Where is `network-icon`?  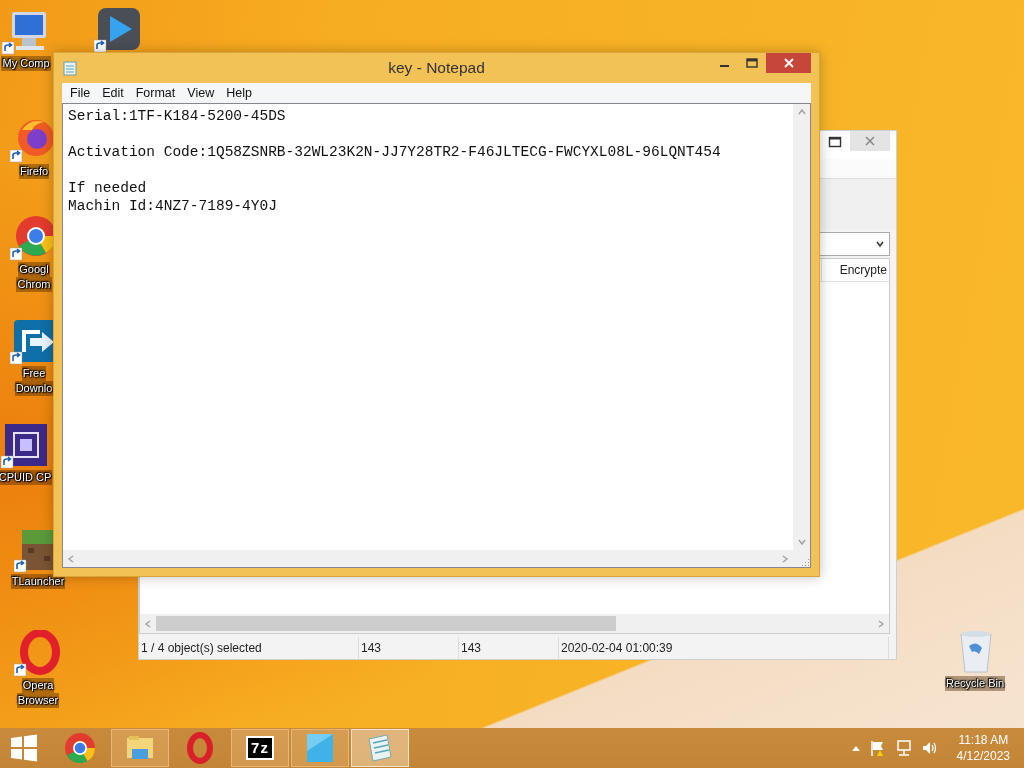
network-icon is located at coordinates (903, 748).